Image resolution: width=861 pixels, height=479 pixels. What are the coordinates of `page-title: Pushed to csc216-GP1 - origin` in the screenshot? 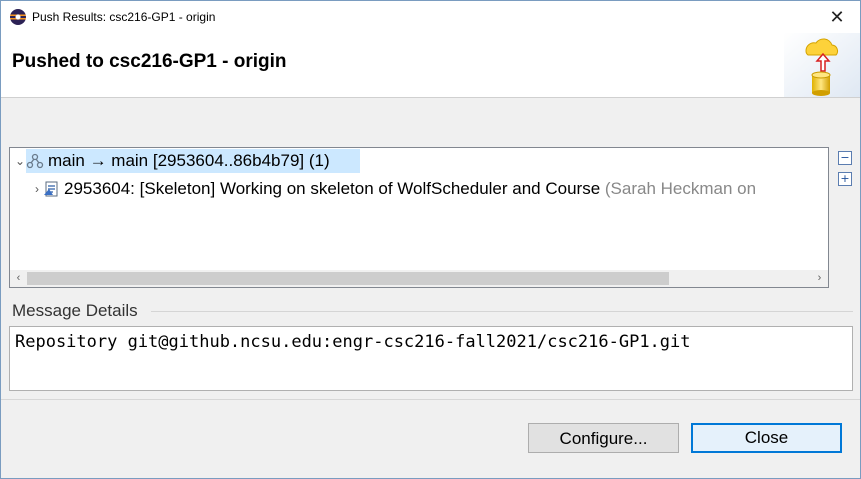 It's located at (149, 61).